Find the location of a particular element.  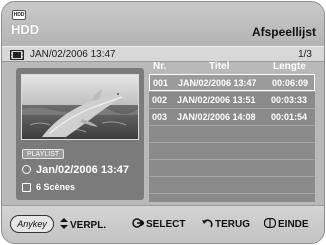

preview-thumbnail is located at coordinates (80, 107).